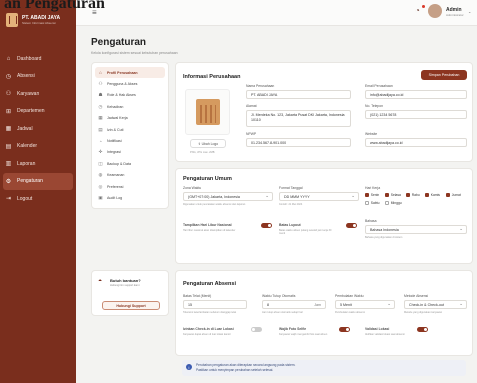 This screenshot has width=477, height=383. Describe the element at coordinates (28, 93) in the screenshot. I see `sidebar-item-label: Karyawan` at that location.